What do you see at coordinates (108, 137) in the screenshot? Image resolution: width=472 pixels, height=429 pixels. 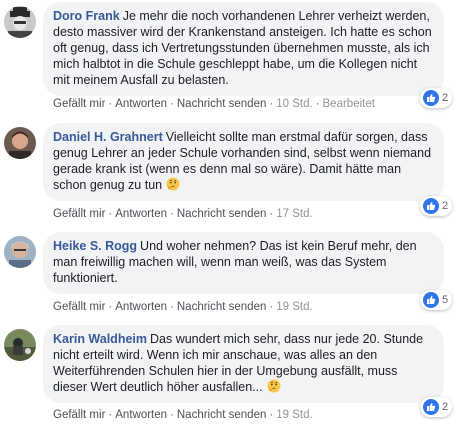 I see `comment-author: Daniel H. Grahnert` at bounding box center [108, 137].